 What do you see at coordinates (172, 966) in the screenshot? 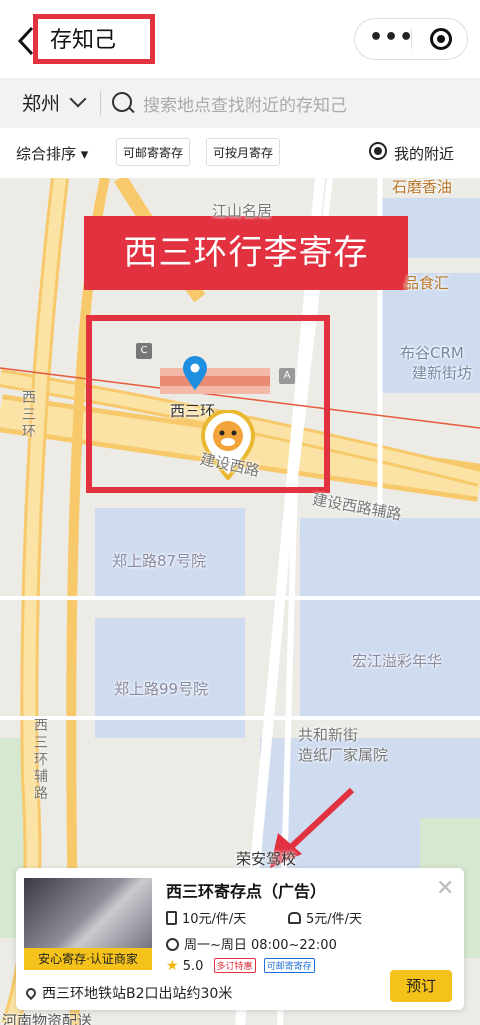
I see `star-icon: ★` at bounding box center [172, 966].